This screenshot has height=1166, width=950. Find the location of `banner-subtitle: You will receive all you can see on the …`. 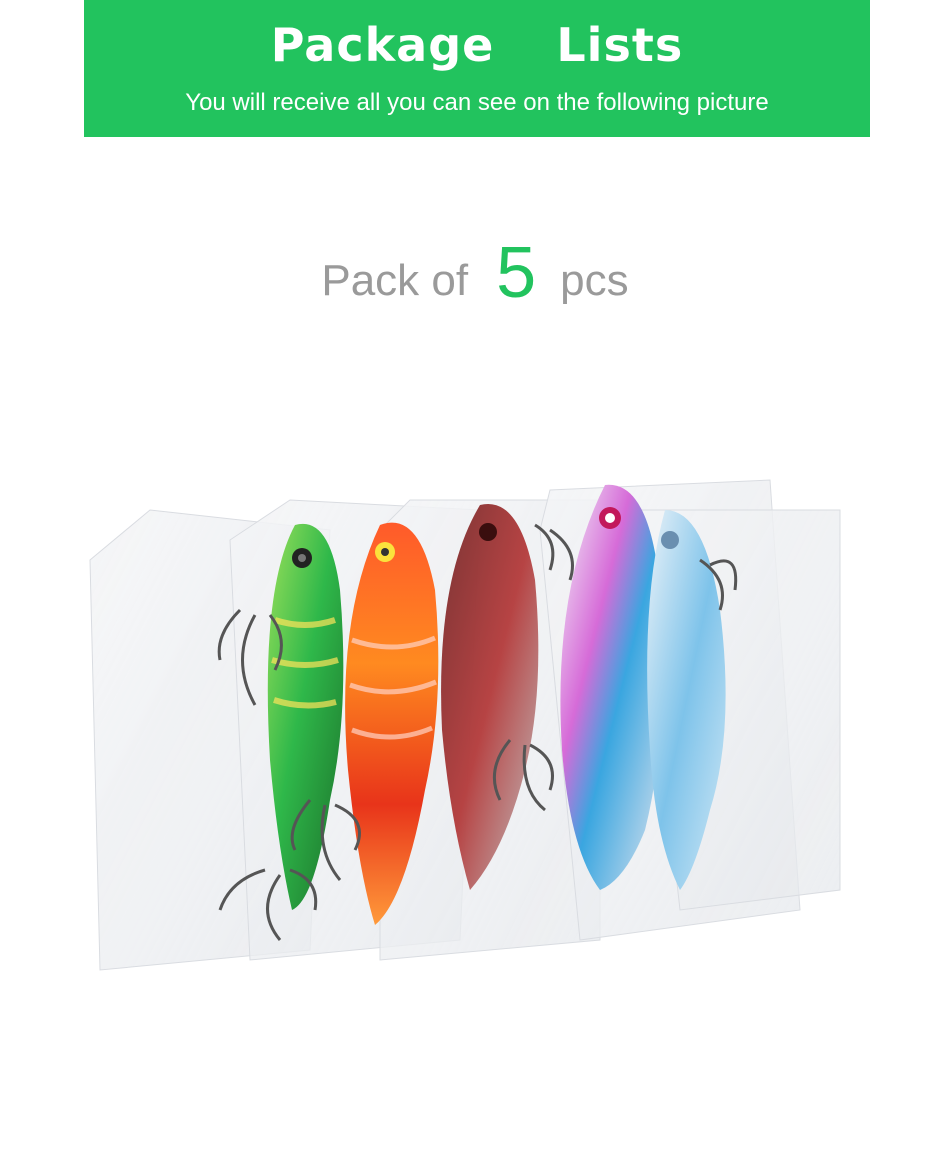

banner-subtitle: You will receive all you can see on the … is located at coordinates (477, 102).